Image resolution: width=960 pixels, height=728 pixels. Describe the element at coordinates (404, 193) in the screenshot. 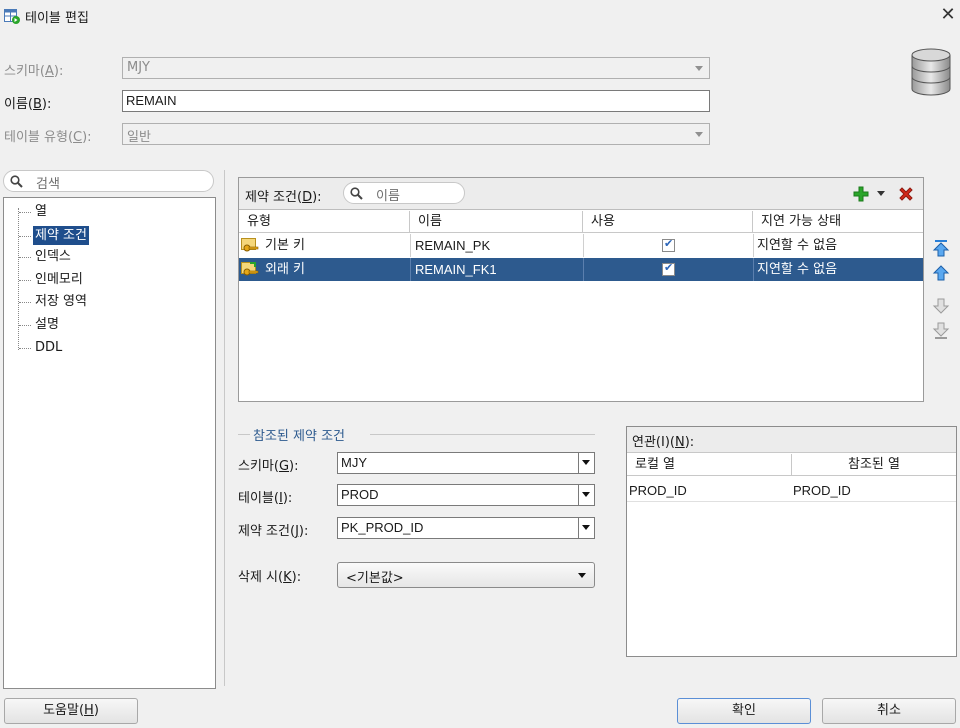

I see `constraints-filter-input: 이름` at that location.